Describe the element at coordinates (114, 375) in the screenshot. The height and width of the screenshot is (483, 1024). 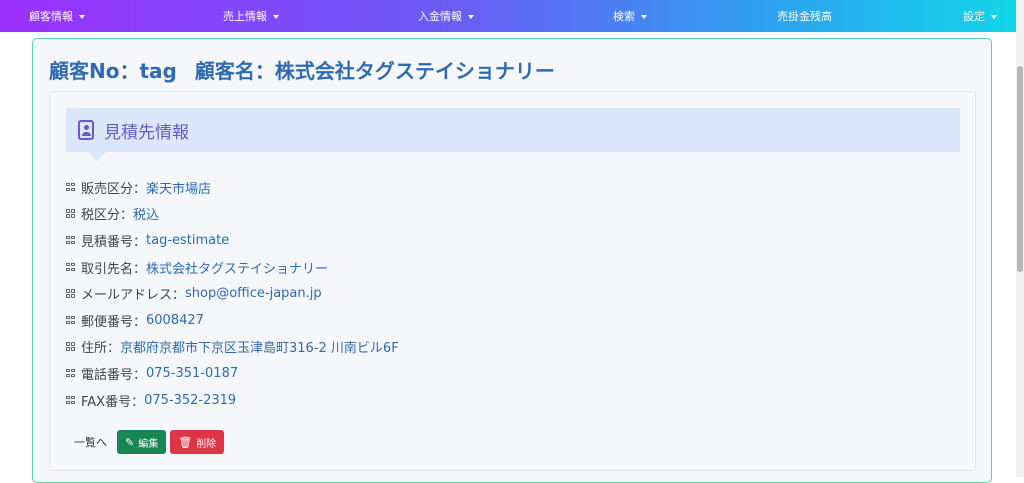
I see `field-label: 電話番号：` at that location.